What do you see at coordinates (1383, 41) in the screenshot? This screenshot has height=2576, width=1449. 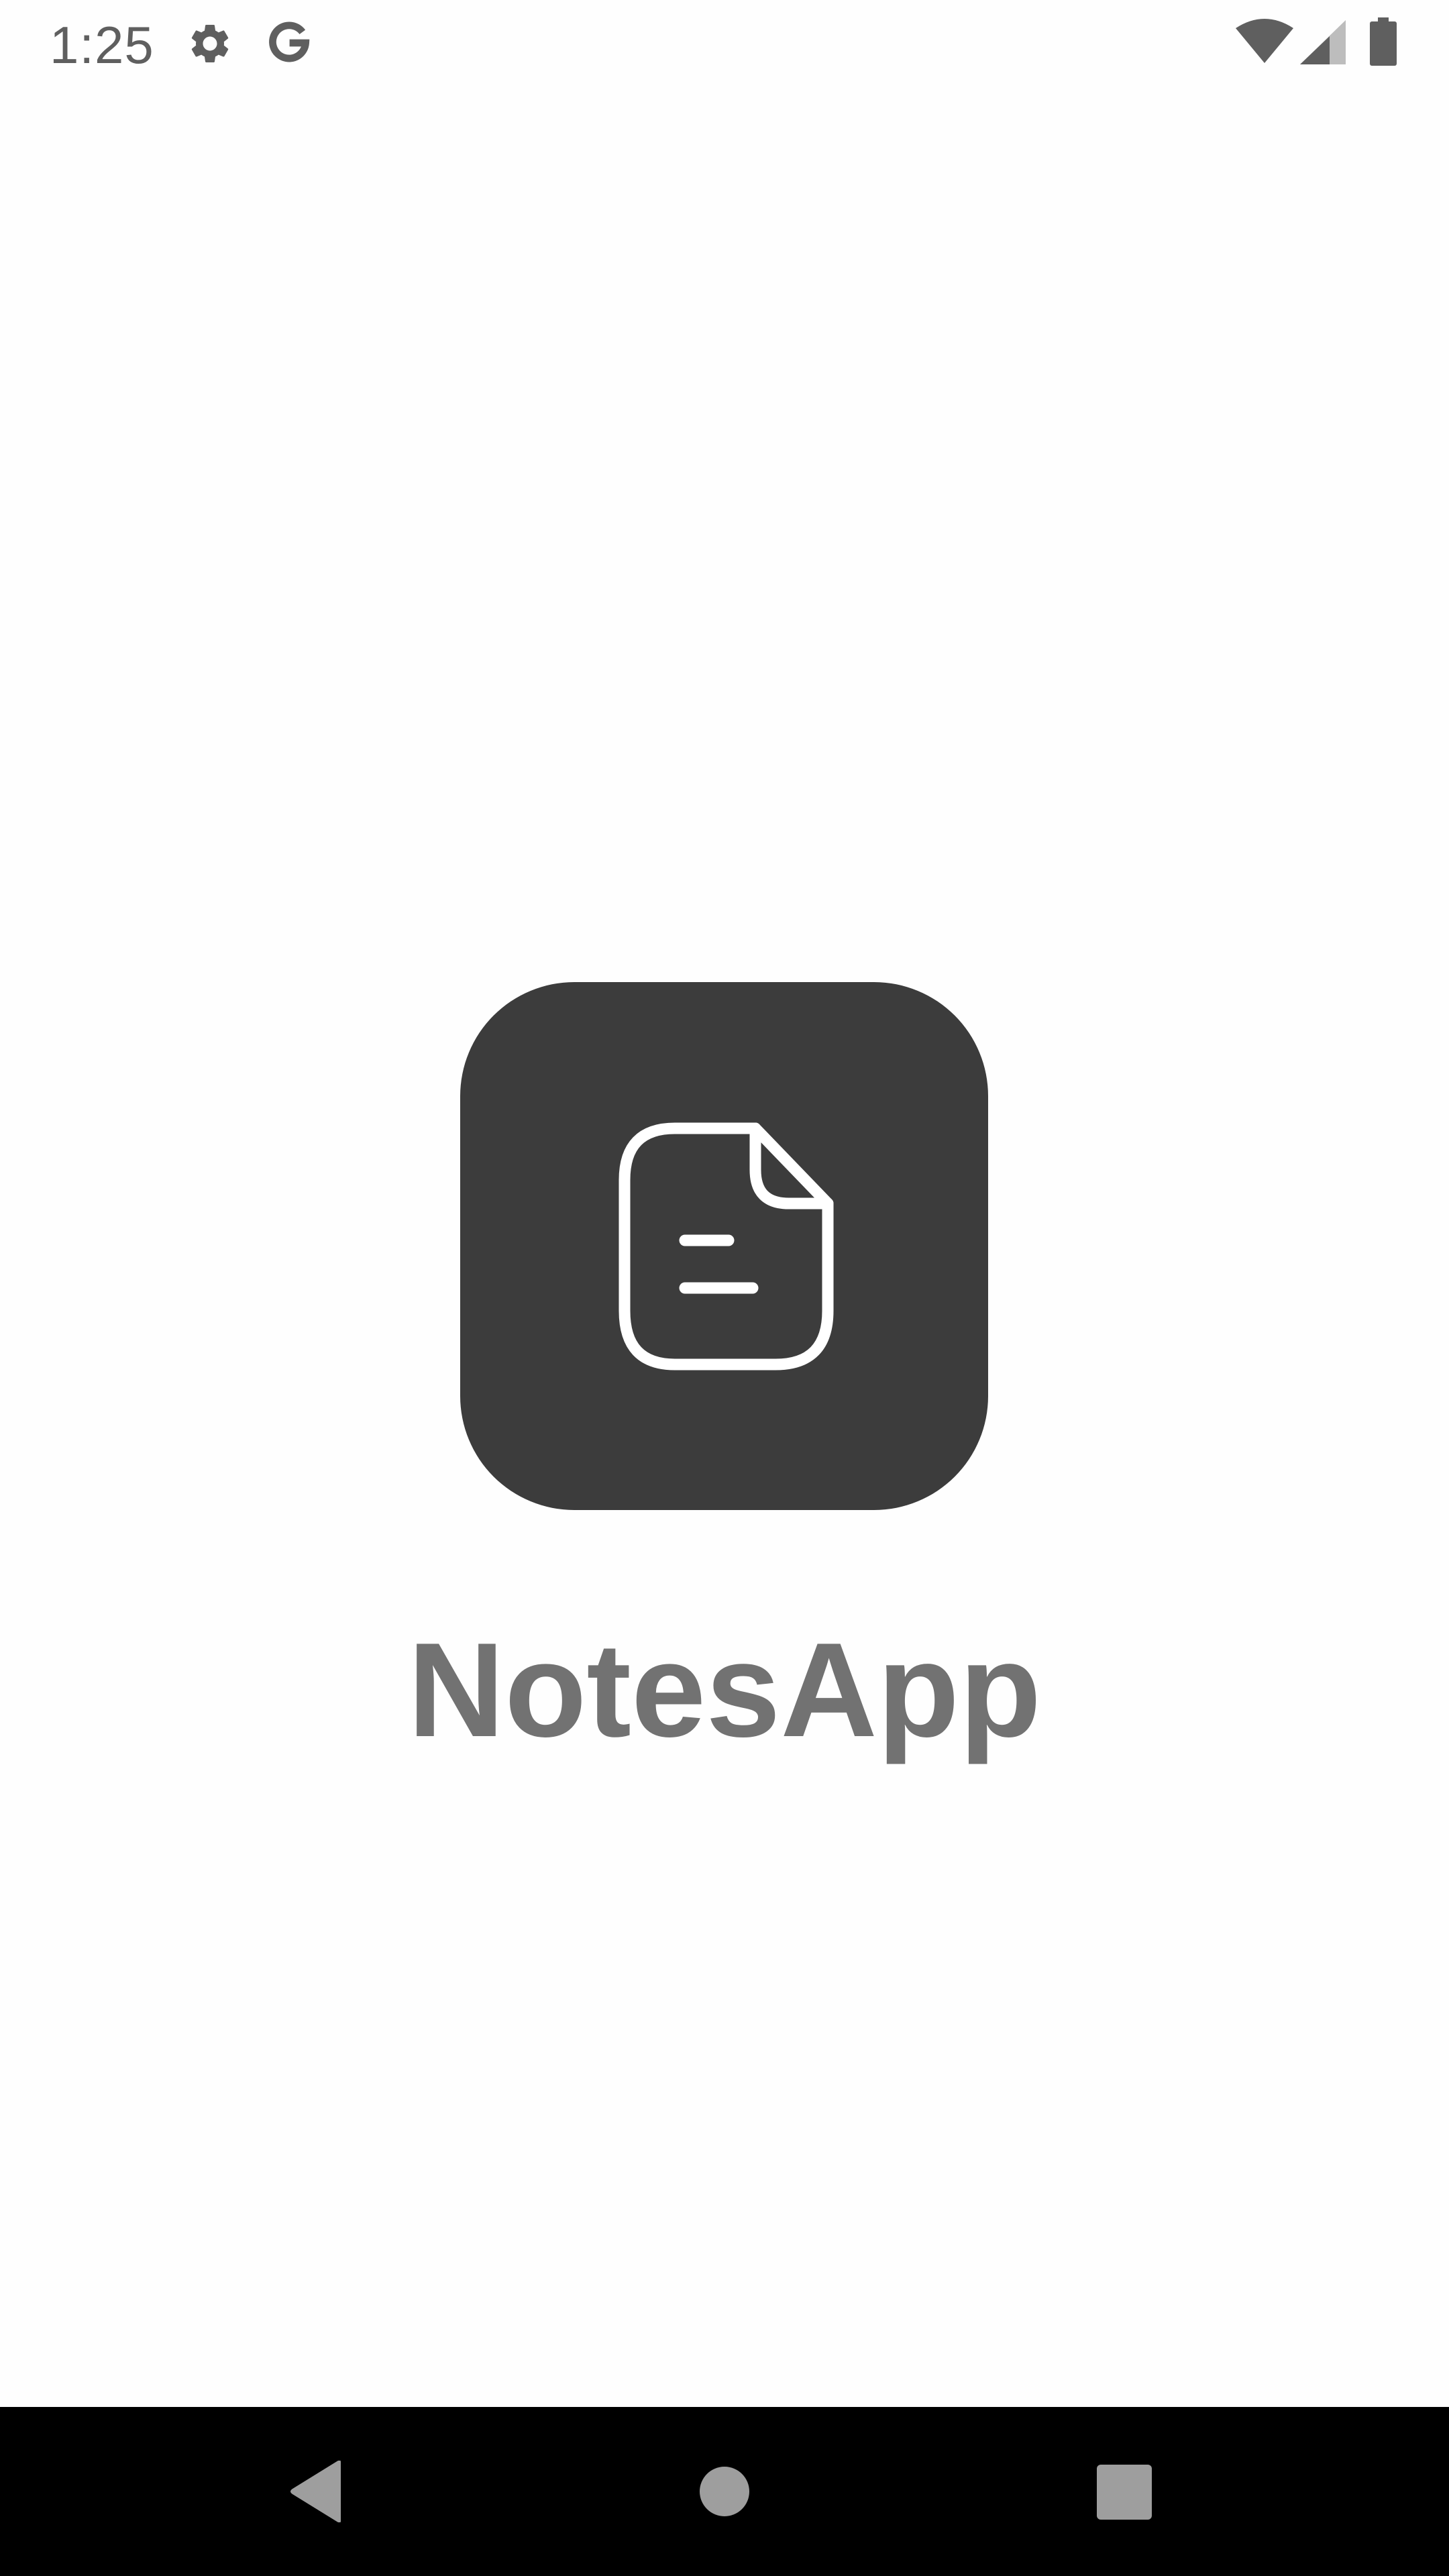 I see `battery-icon` at bounding box center [1383, 41].